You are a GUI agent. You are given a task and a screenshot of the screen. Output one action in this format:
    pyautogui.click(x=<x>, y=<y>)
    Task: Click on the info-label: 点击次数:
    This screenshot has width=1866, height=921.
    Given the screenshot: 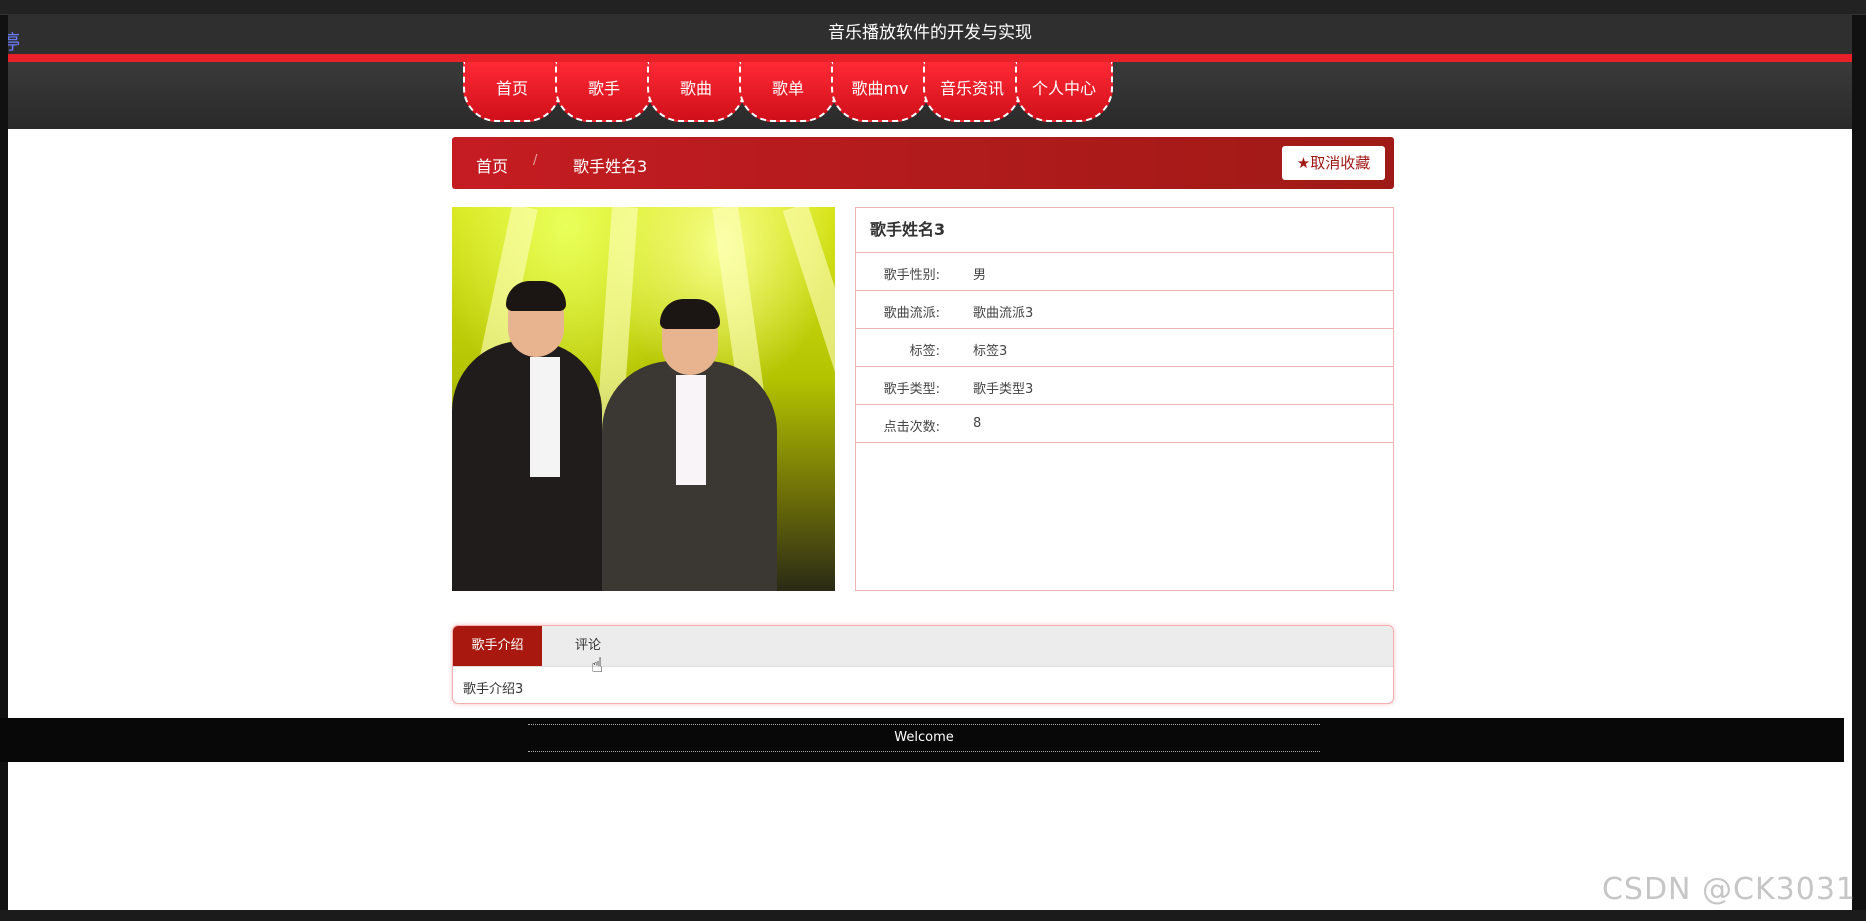 What is the action you would take?
    pyautogui.click(x=911, y=427)
    